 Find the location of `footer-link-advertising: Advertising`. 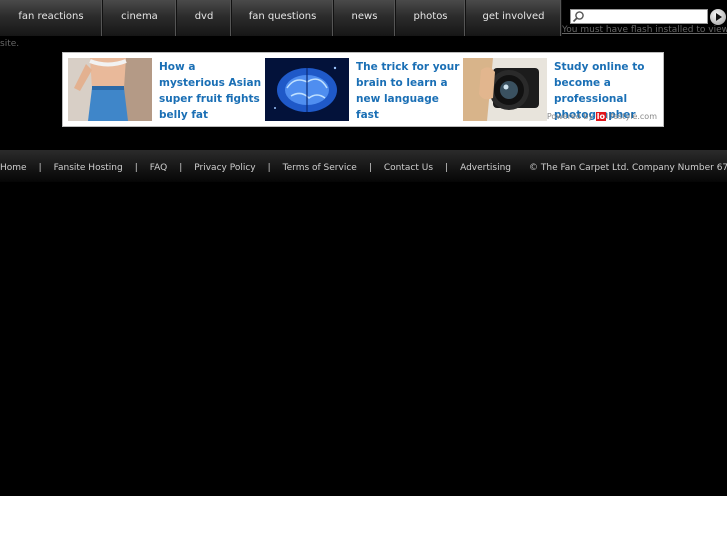

footer-link-advertising: Advertising is located at coordinates (485, 168).